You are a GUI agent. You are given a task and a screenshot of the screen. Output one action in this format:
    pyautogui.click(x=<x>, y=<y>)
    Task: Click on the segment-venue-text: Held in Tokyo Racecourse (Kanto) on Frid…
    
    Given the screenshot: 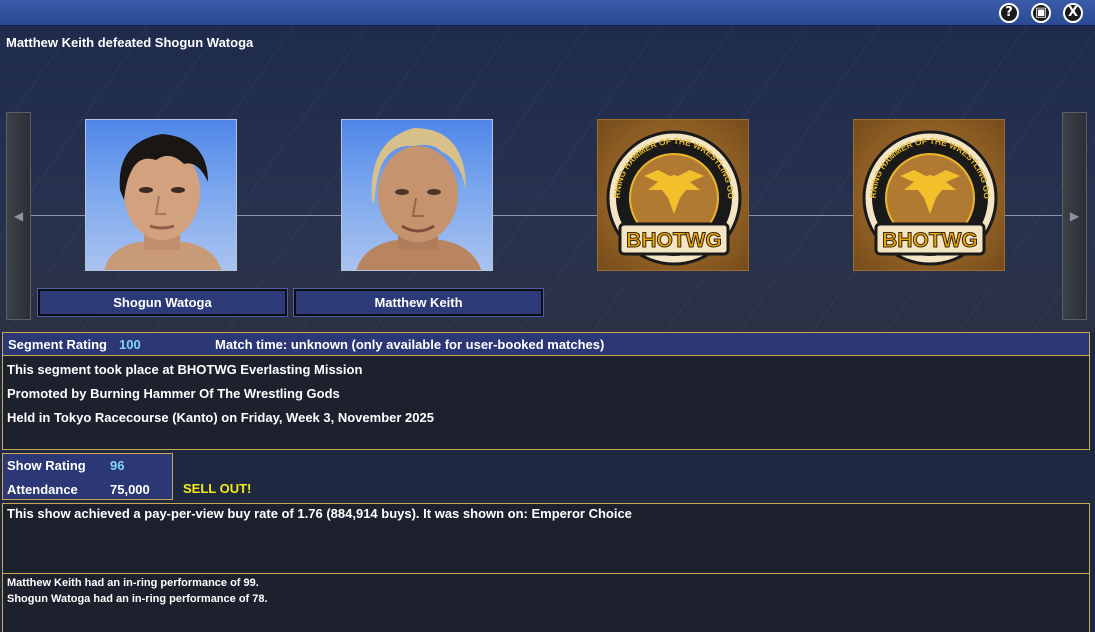 What is the action you would take?
    pyautogui.click(x=220, y=417)
    